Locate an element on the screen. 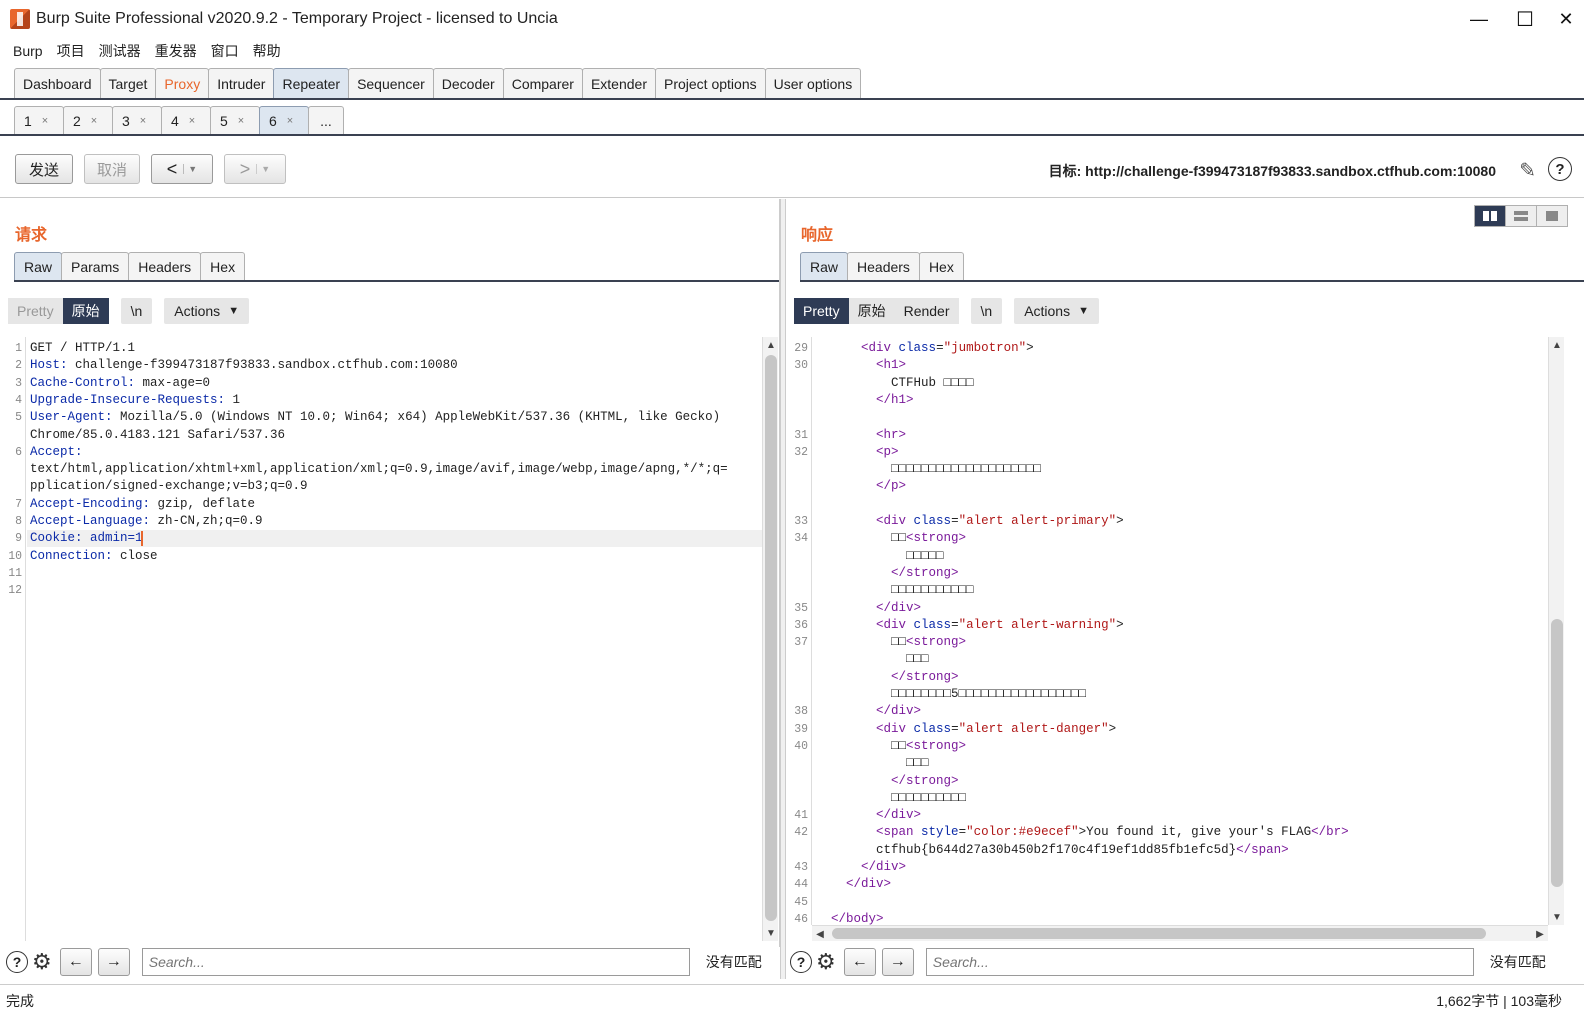 The height and width of the screenshot is (1022, 1584). response-line: □□□□□□□□□□□□□□□□□□□□ is located at coordinates (928, 469).